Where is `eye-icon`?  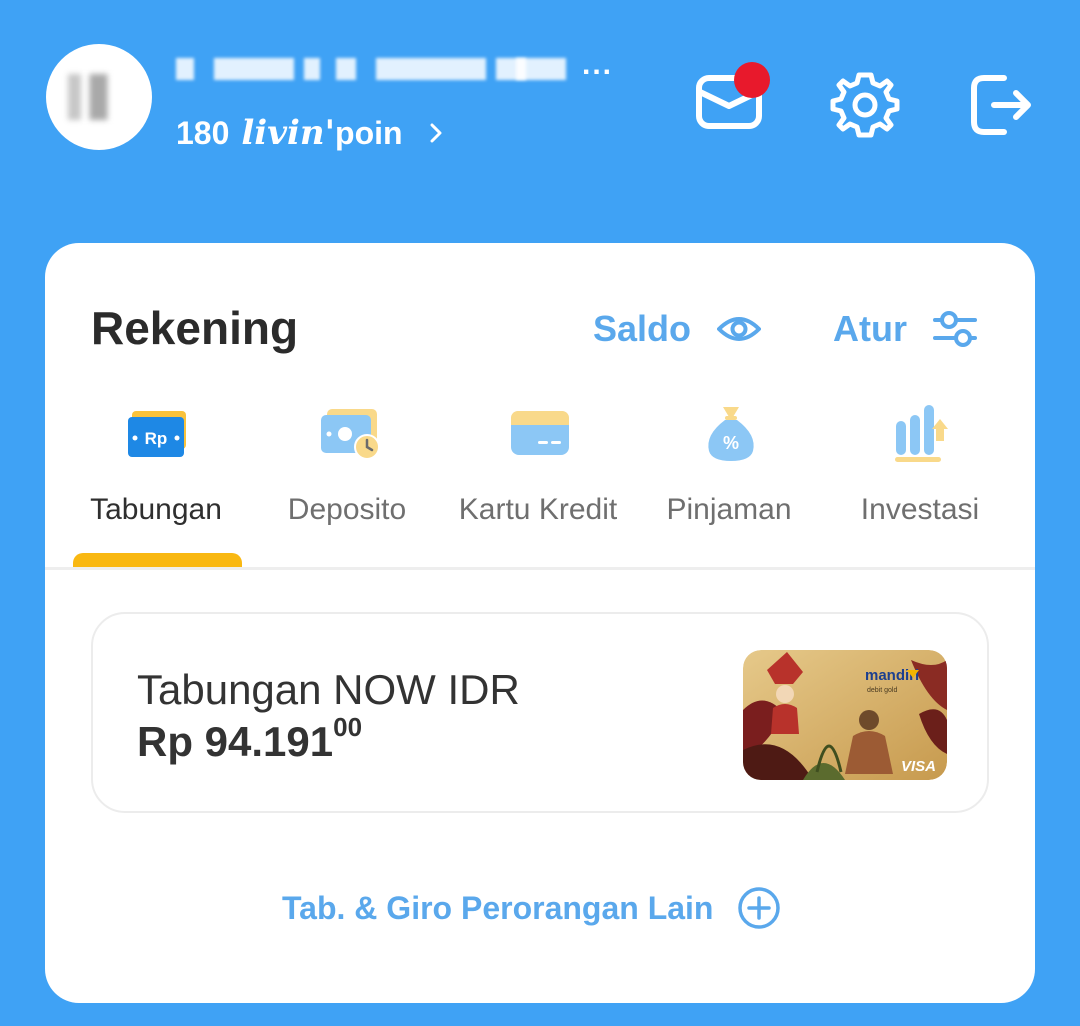 eye-icon is located at coordinates (739, 329).